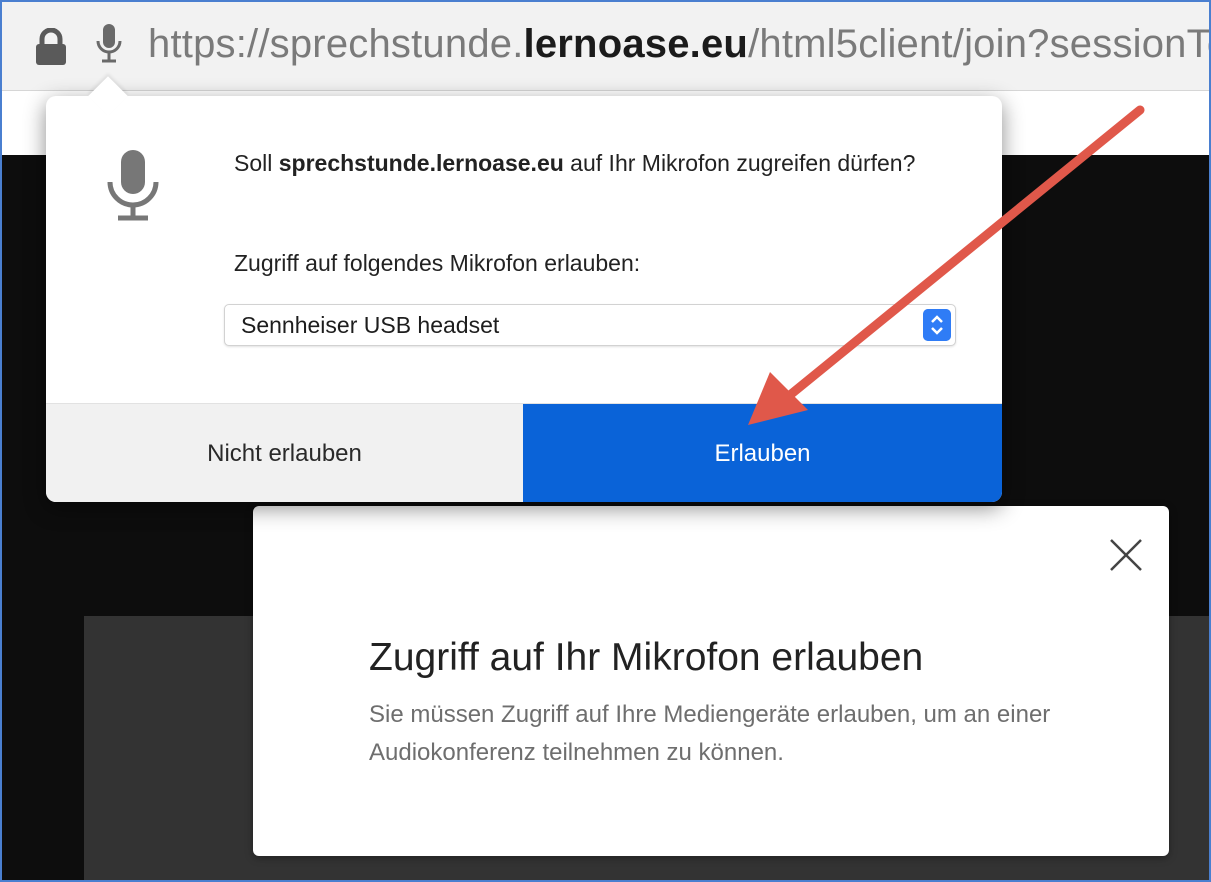 Image resolution: width=1211 pixels, height=882 pixels. Describe the element at coordinates (51, 46) in the screenshot. I see `lock-icon` at that location.